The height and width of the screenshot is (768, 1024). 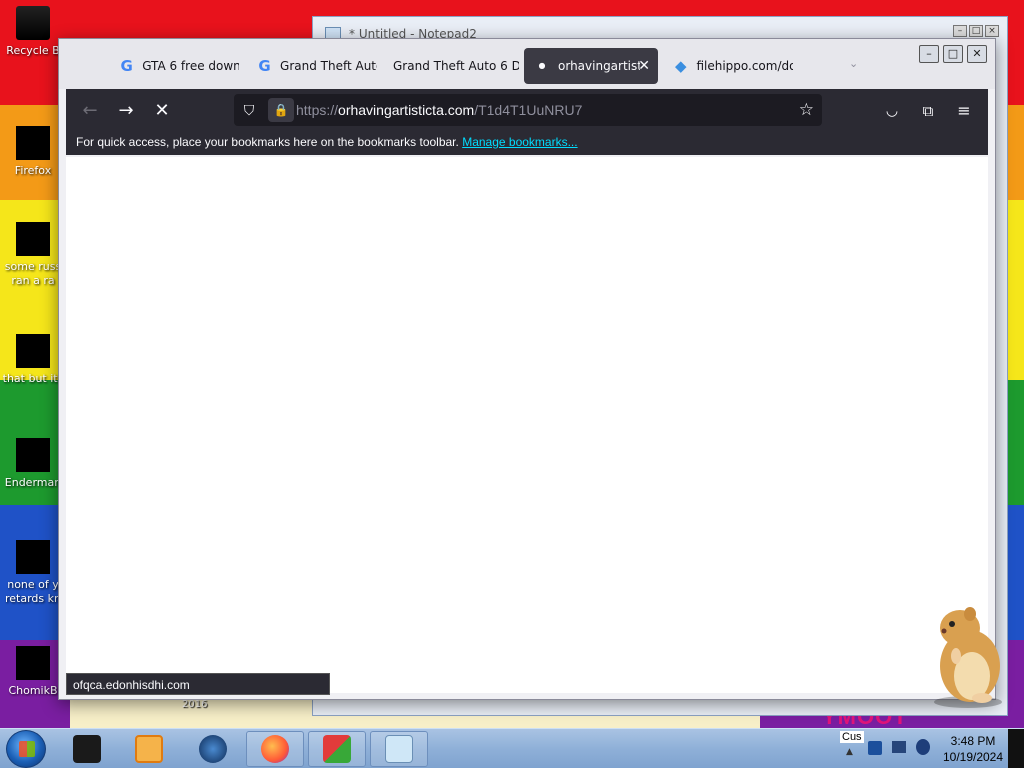 I want to click on app-window-icon, so click(x=337, y=749).